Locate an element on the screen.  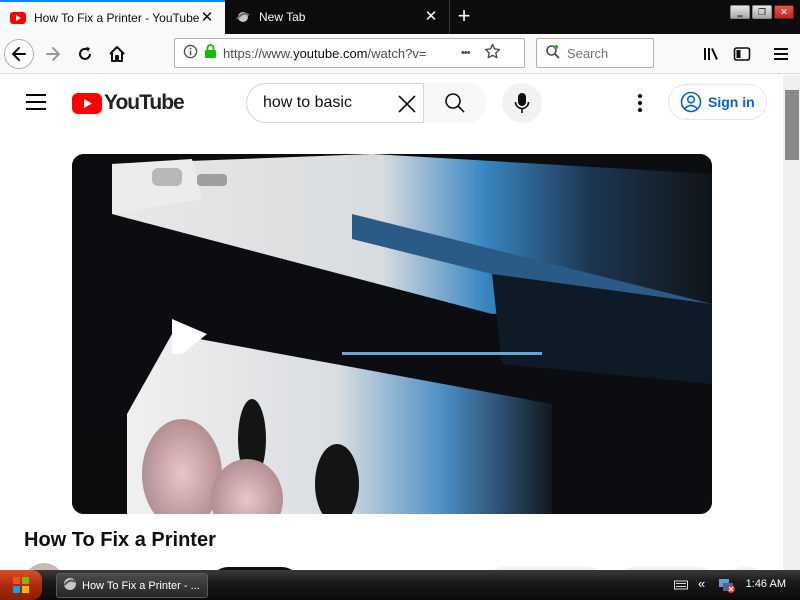
minimize-button: ‗ is located at coordinates (740, 12).